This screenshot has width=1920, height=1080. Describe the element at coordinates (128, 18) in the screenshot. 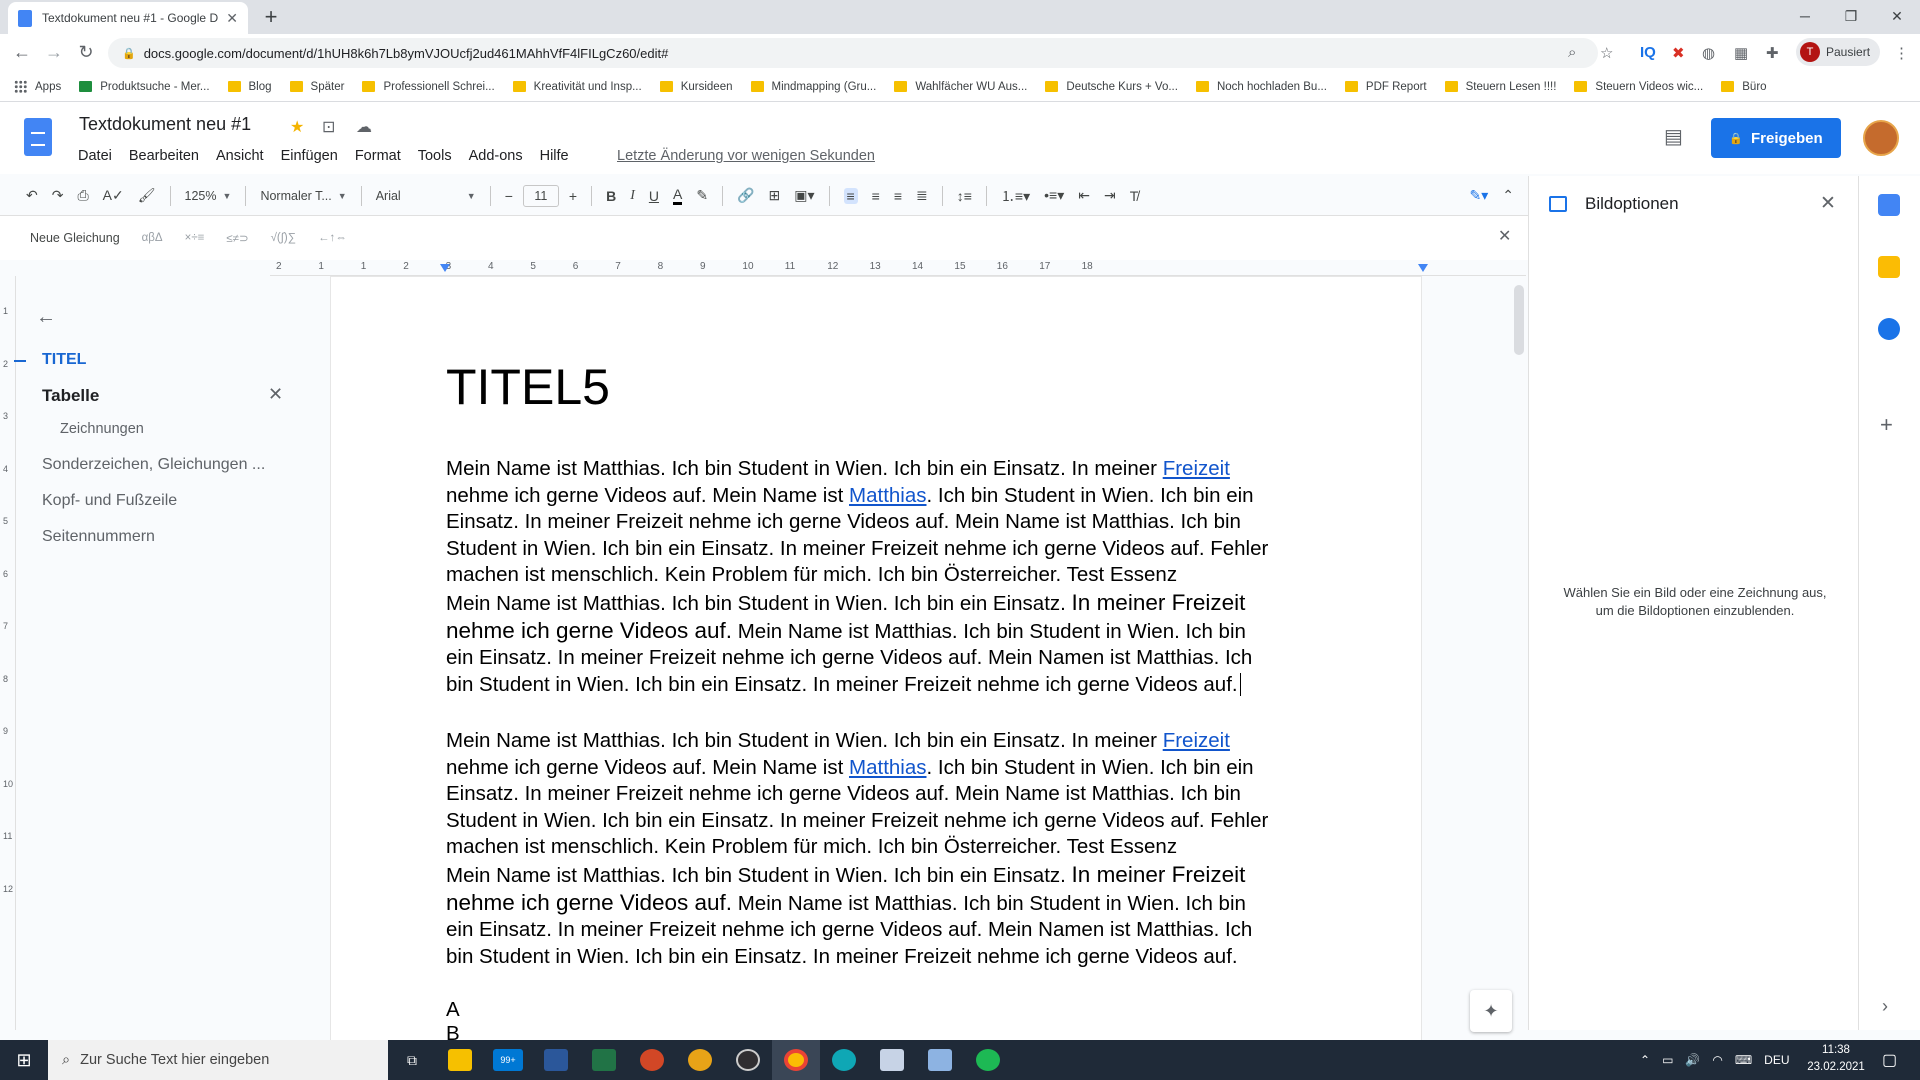

I see `browser-tab: Textdokument neu #1 - Google D ✕` at that location.